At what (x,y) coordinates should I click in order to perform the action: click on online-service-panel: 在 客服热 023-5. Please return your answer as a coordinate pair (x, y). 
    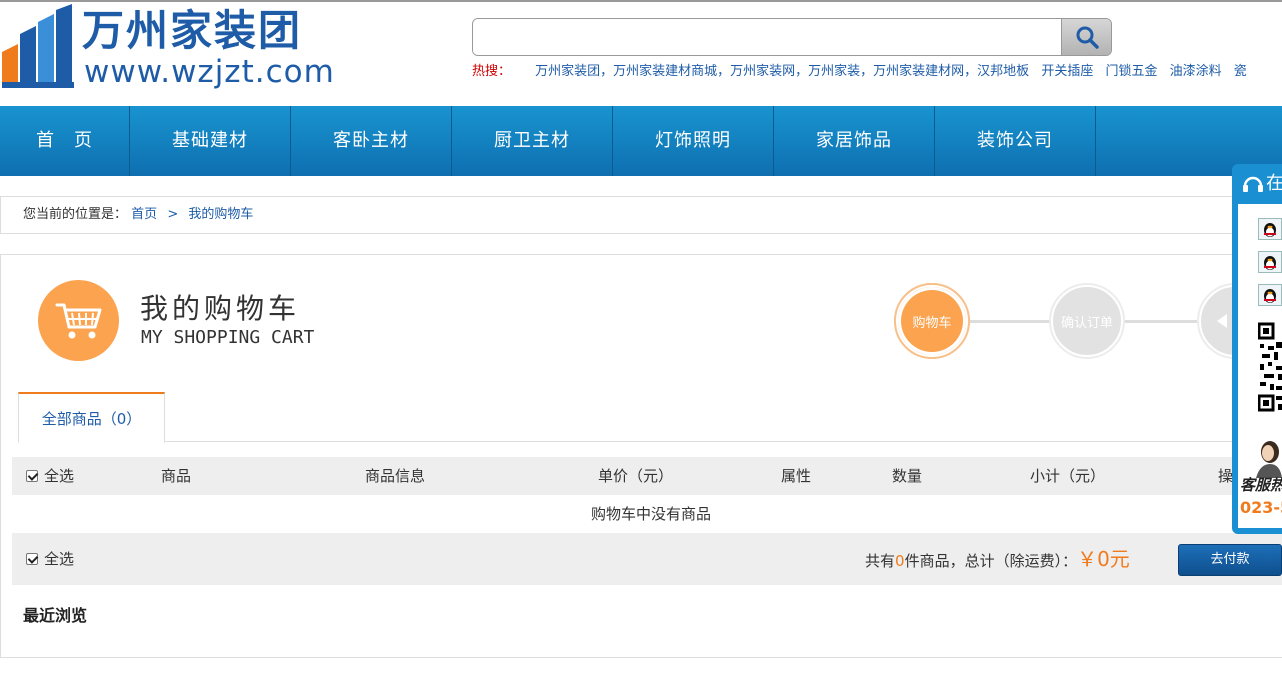
    Looking at the image, I should click on (1257, 349).